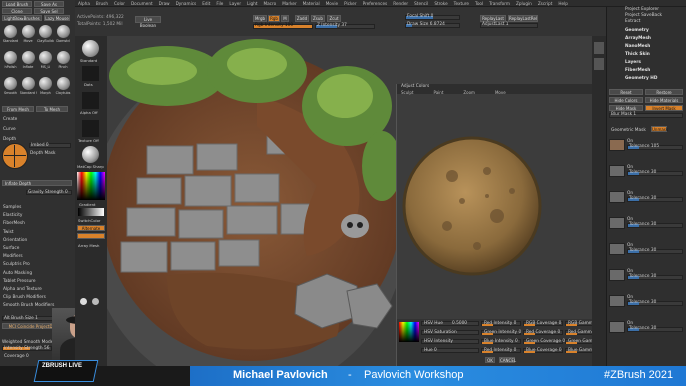 The image size is (686, 386). What do you see at coordinates (10, 63) in the screenshot?
I see `brush-thumb: hPolish` at bounding box center [10, 63].